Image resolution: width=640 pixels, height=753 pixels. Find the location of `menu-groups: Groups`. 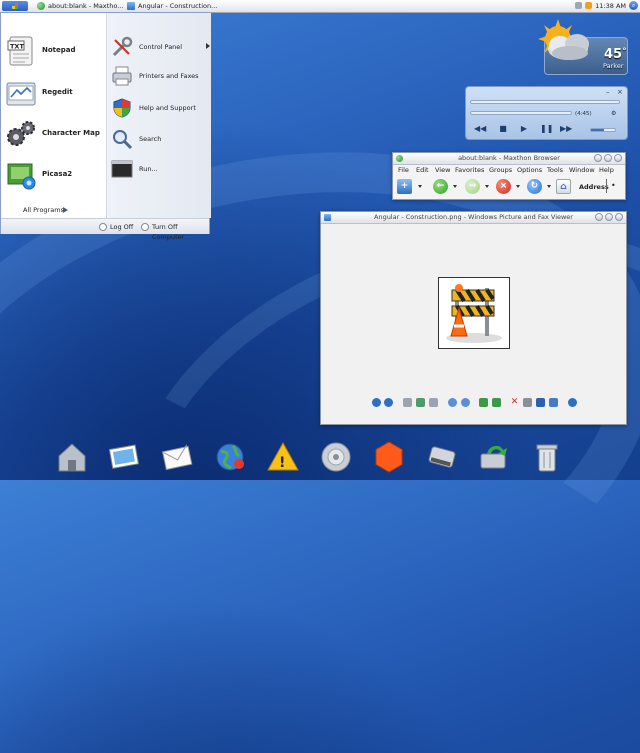

menu-groups: Groups is located at coordinates (500, 170).